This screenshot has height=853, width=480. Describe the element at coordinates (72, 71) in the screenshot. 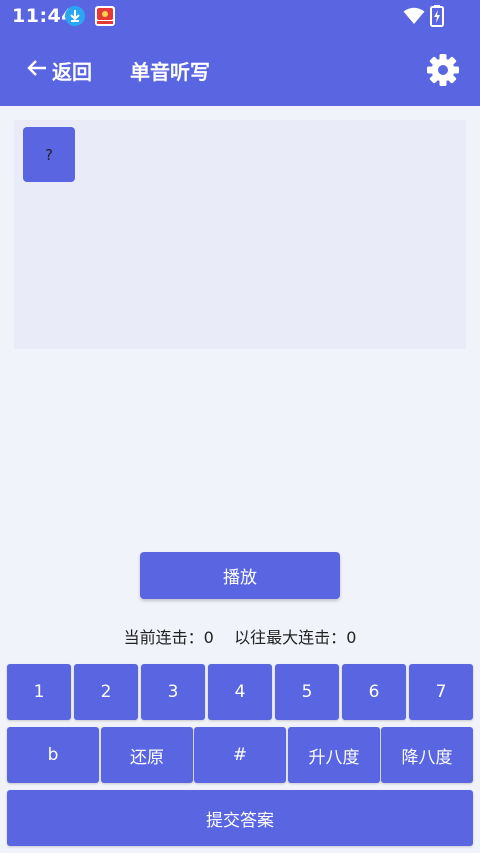

I see `back-label: 返回` at that location.